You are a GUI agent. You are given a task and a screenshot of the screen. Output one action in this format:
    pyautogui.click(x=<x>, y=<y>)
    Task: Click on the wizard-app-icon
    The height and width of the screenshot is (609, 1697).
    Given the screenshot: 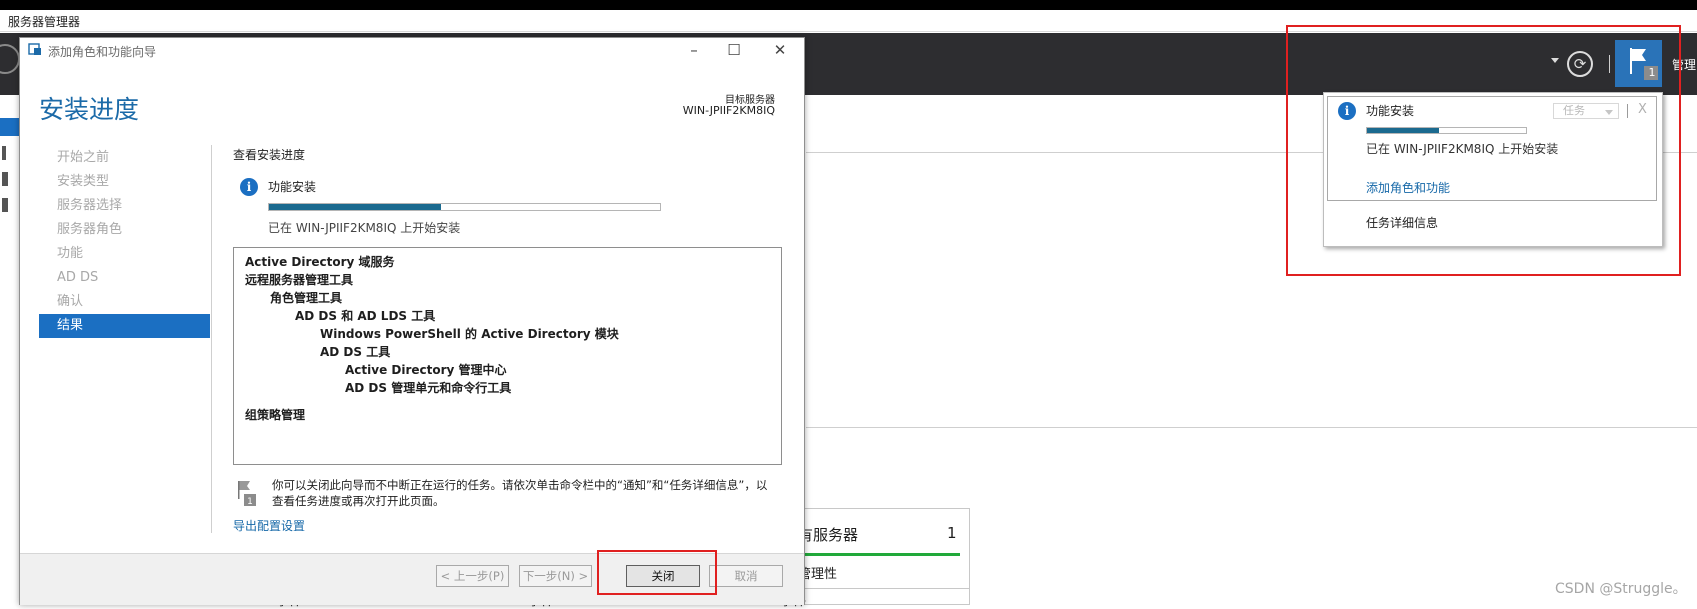 What is the action you would take?
    pyautogui.click(x=34, y=49)
    